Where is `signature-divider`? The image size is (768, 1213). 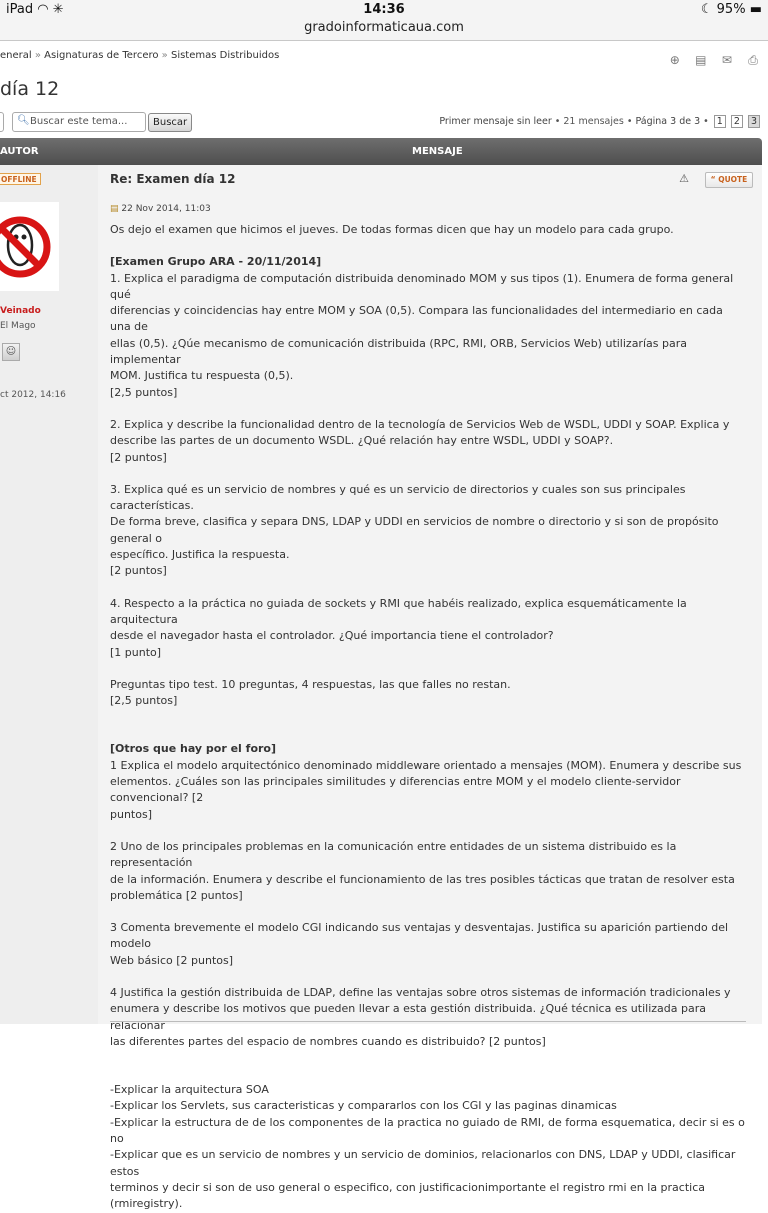
signature-divider is located at coordinates (428, 1021).